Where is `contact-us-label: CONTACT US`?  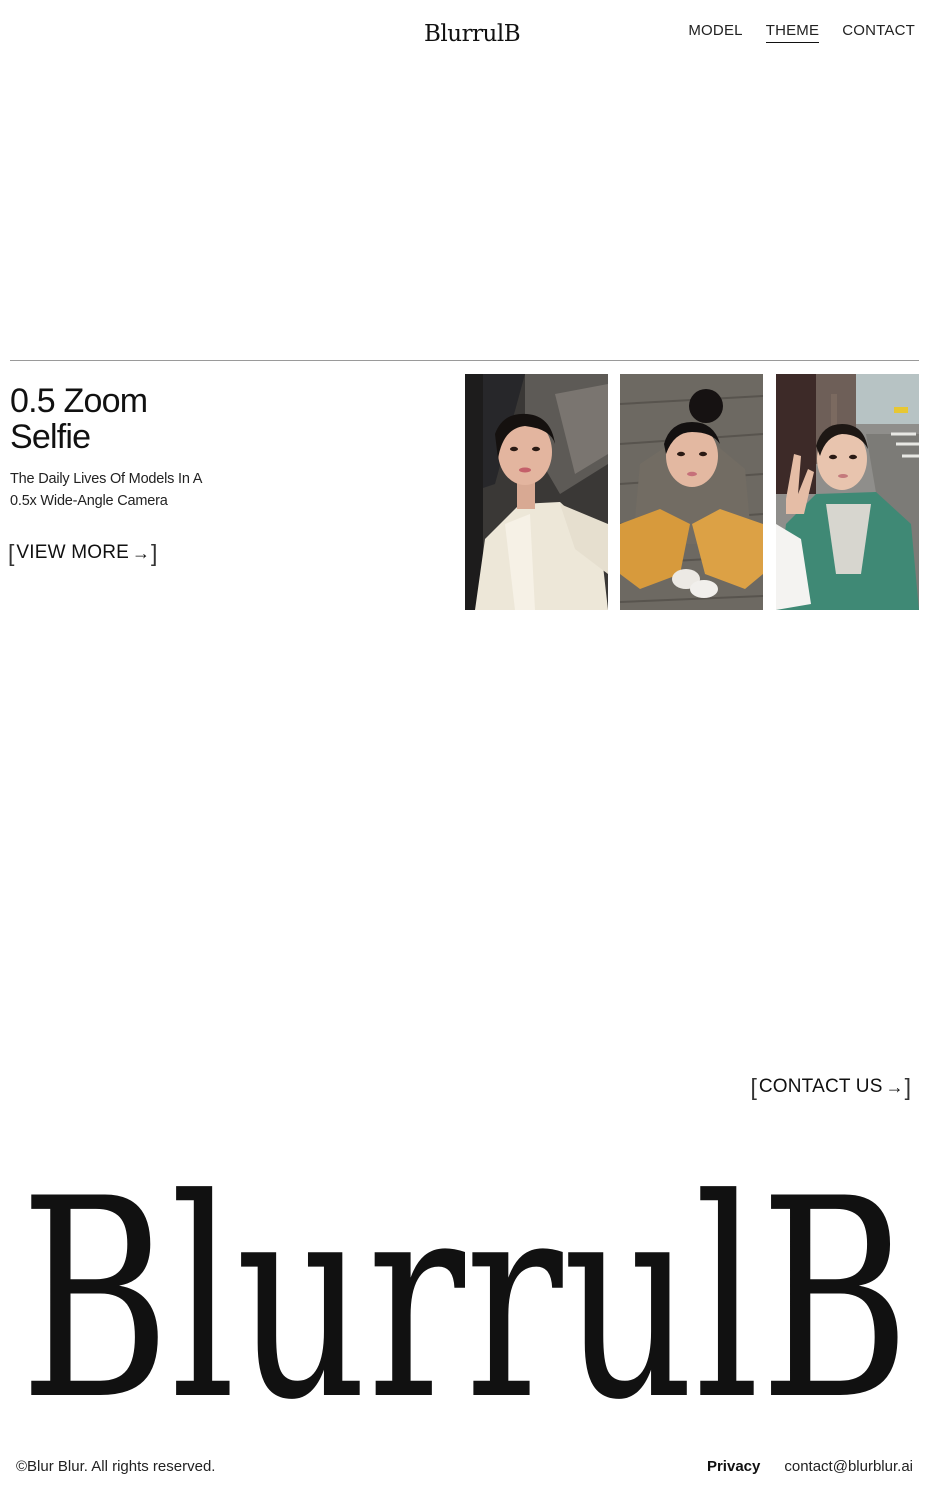
contact-us-label: CONTACT US is located at coordinates (820, 1086).